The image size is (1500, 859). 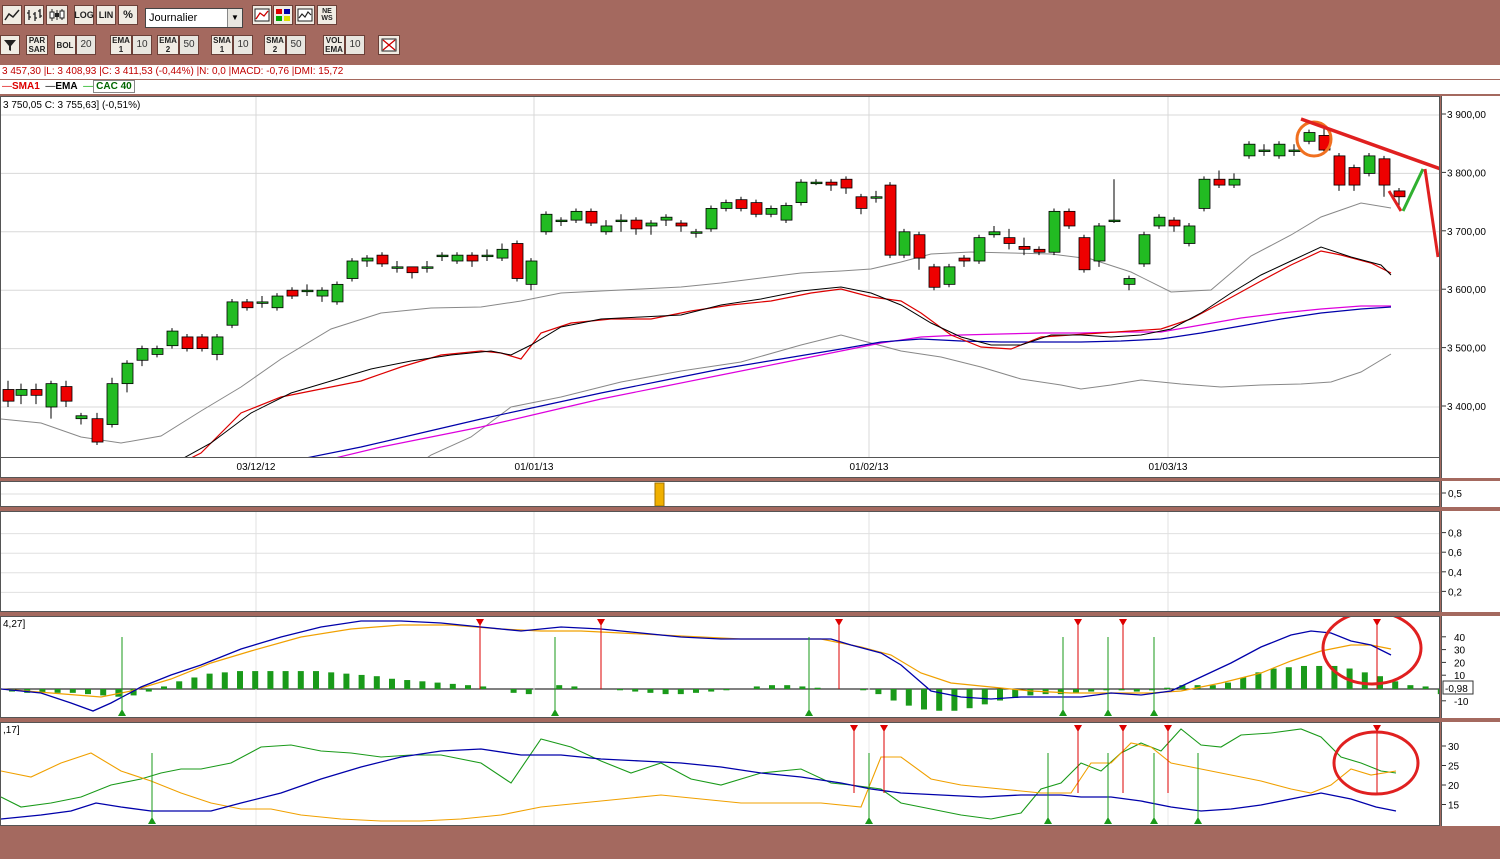 I want to click on oscillator-panel-empty, so click(x=720, y=561).